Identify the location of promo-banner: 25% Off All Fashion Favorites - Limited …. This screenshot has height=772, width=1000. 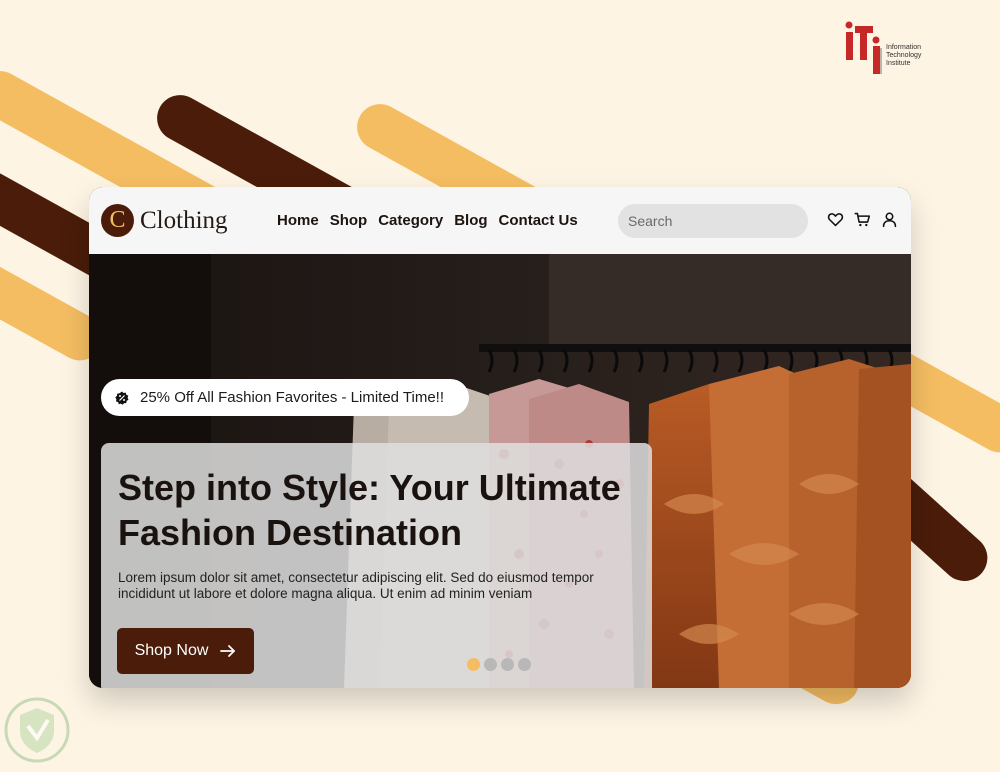
(285, 397).